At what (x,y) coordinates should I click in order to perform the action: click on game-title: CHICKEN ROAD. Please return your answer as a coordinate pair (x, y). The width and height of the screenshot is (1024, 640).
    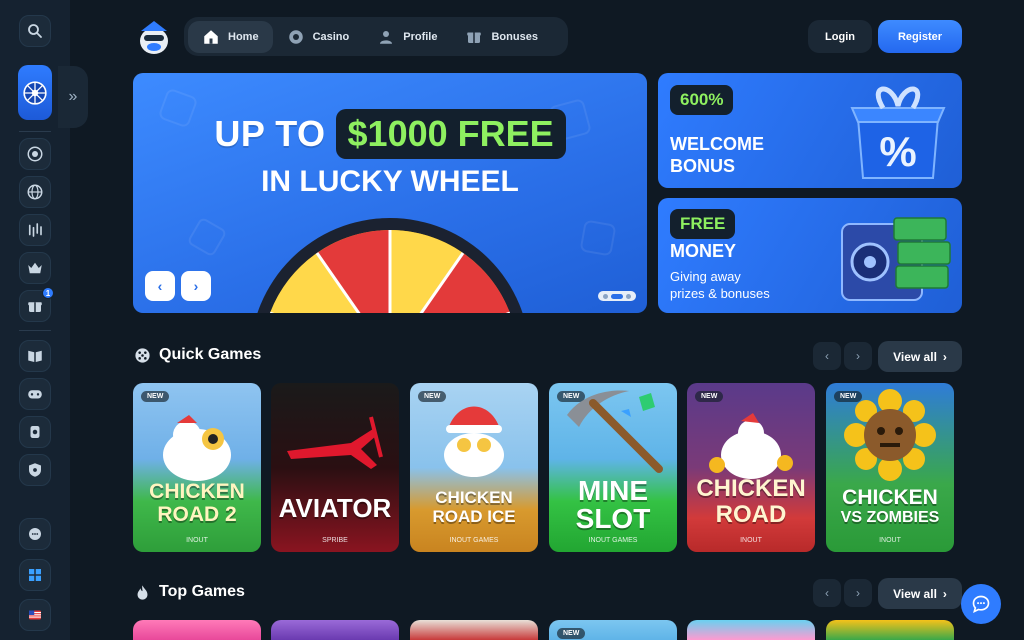
    Looking at the image, I should click on (751, 502).